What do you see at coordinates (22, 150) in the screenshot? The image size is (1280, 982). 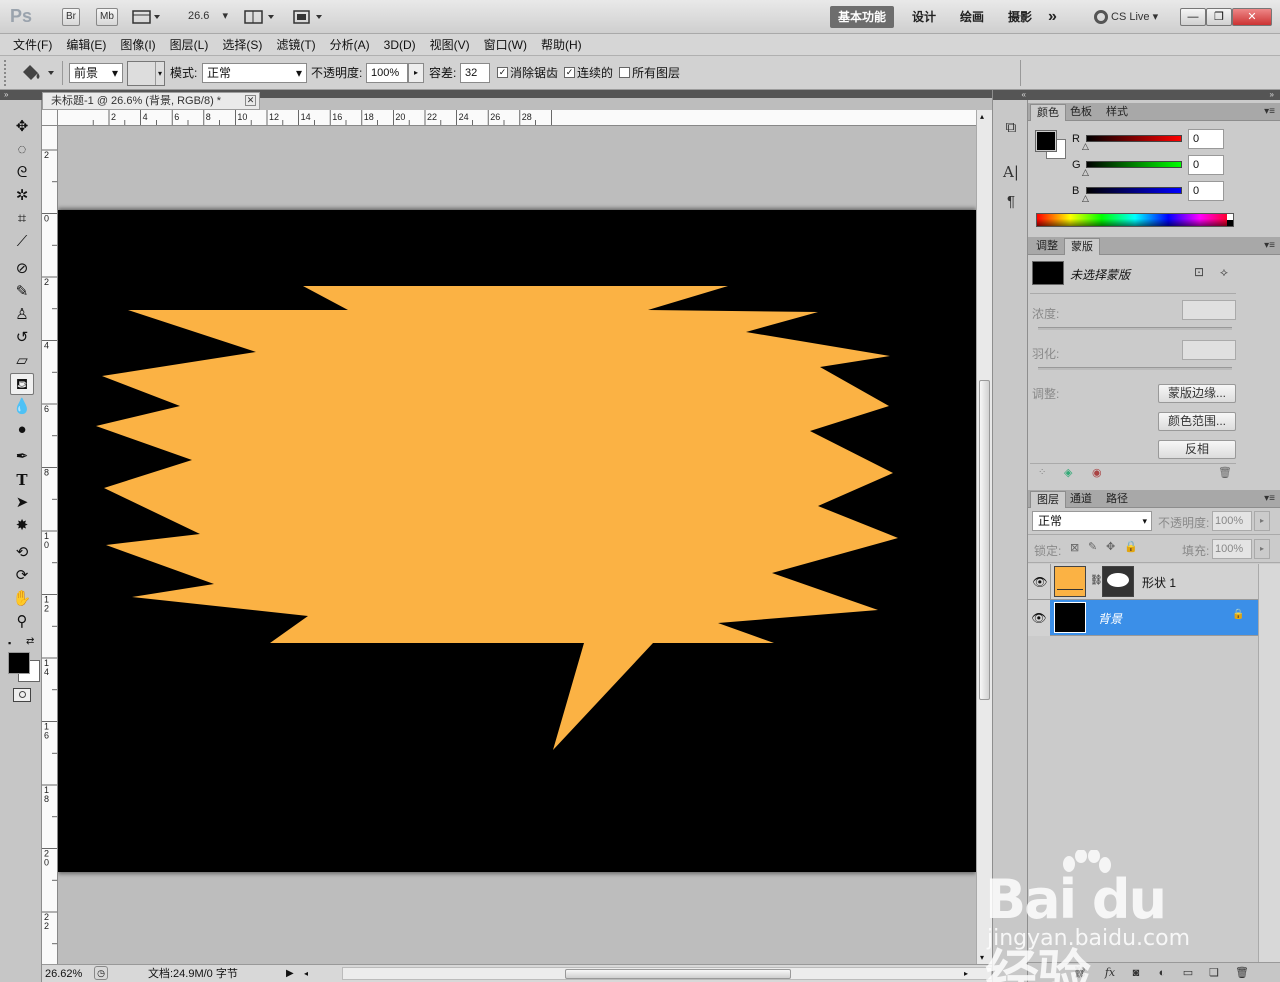 I see `marquee-tool-icon: ◌` at bounding box center [22, 150].